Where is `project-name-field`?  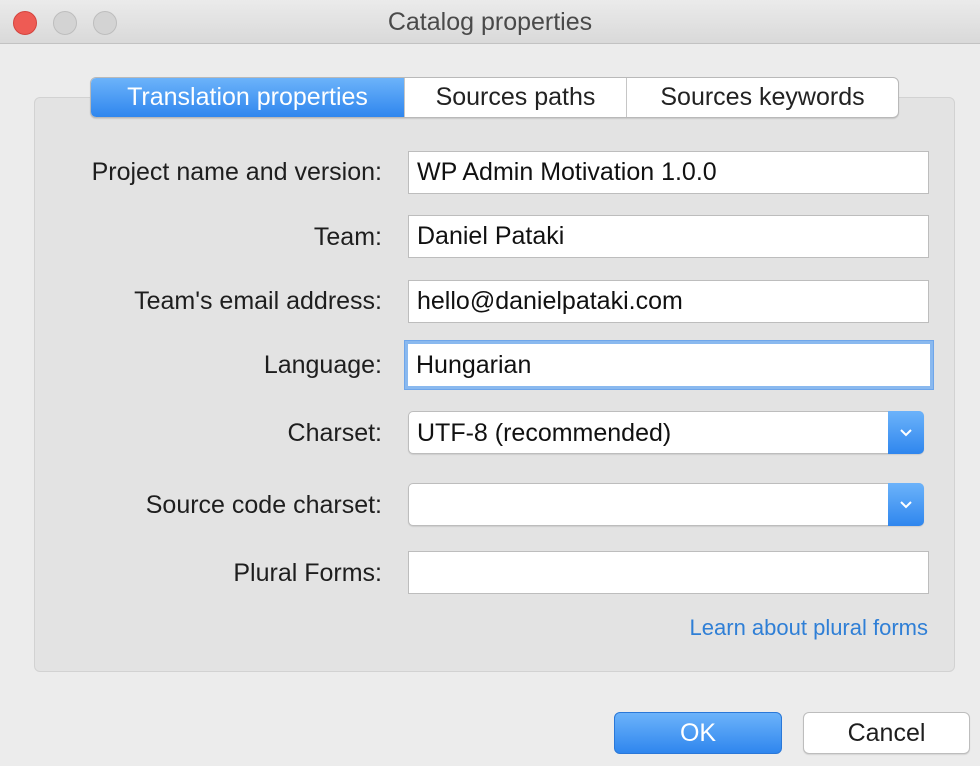 project-name-field is located at coordinates (668, 172).